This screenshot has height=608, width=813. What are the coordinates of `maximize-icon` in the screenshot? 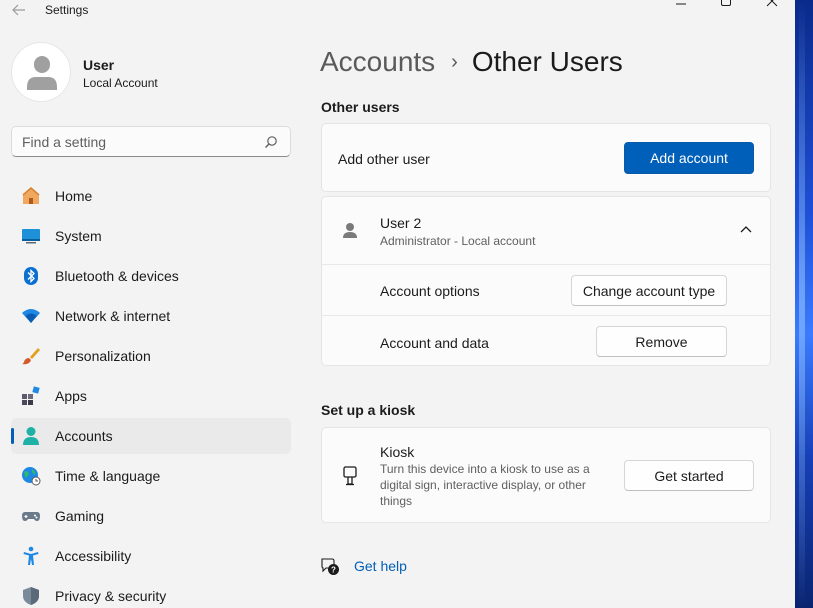 It's located at (726, 3).